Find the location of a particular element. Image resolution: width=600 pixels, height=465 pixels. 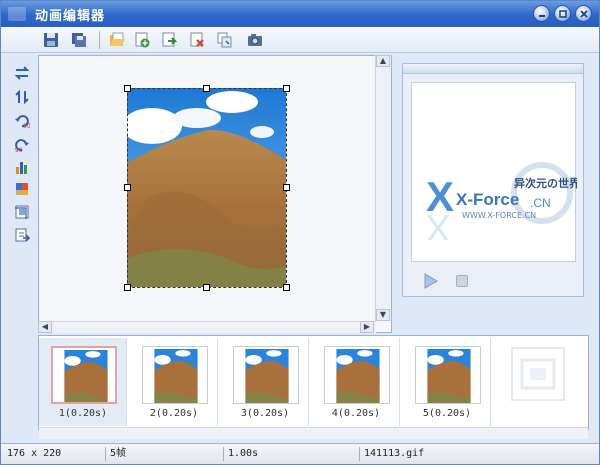

flip-vertical-button is located at coordinates (22, 97).